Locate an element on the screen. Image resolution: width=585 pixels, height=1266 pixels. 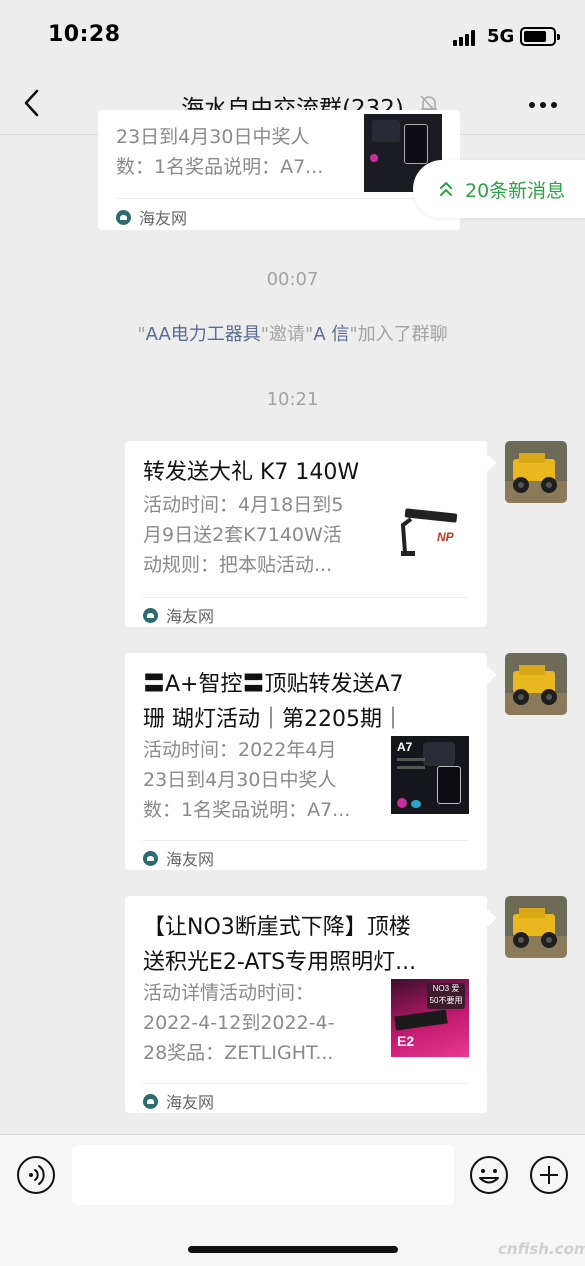
desc-line: 活动时间：4月18日到5 is located at coordinates (243, 505).